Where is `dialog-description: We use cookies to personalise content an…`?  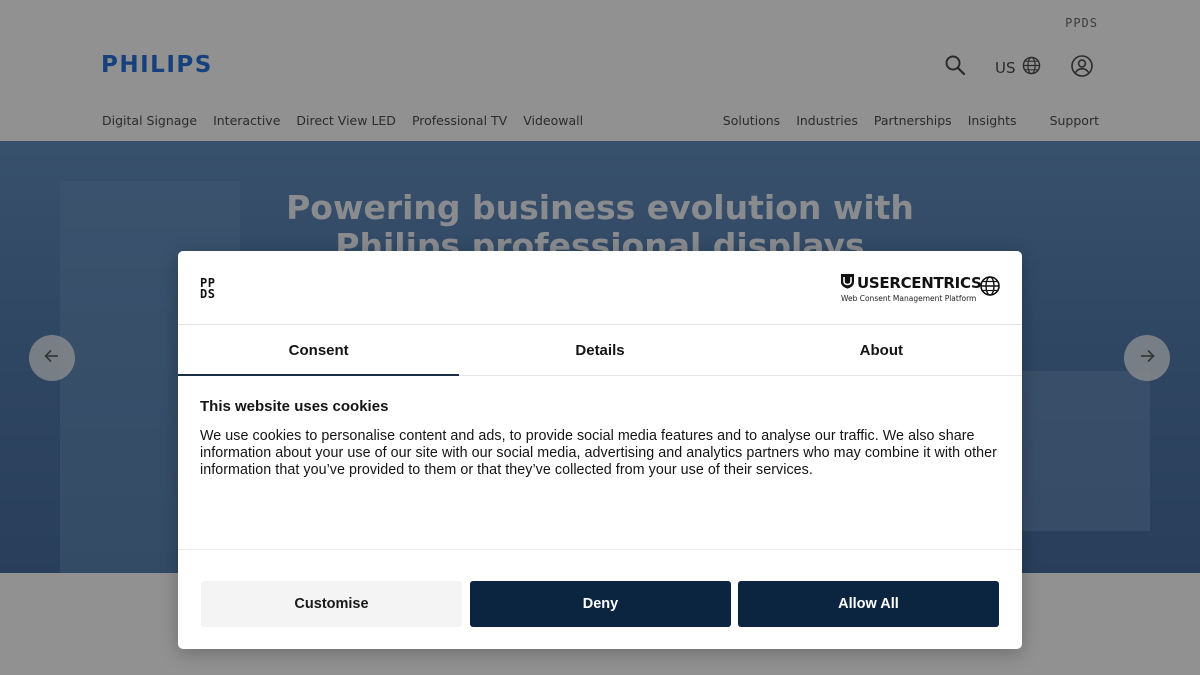
dialog-description: We use cookies to personalise content an… is located at coordinates (598, 453).